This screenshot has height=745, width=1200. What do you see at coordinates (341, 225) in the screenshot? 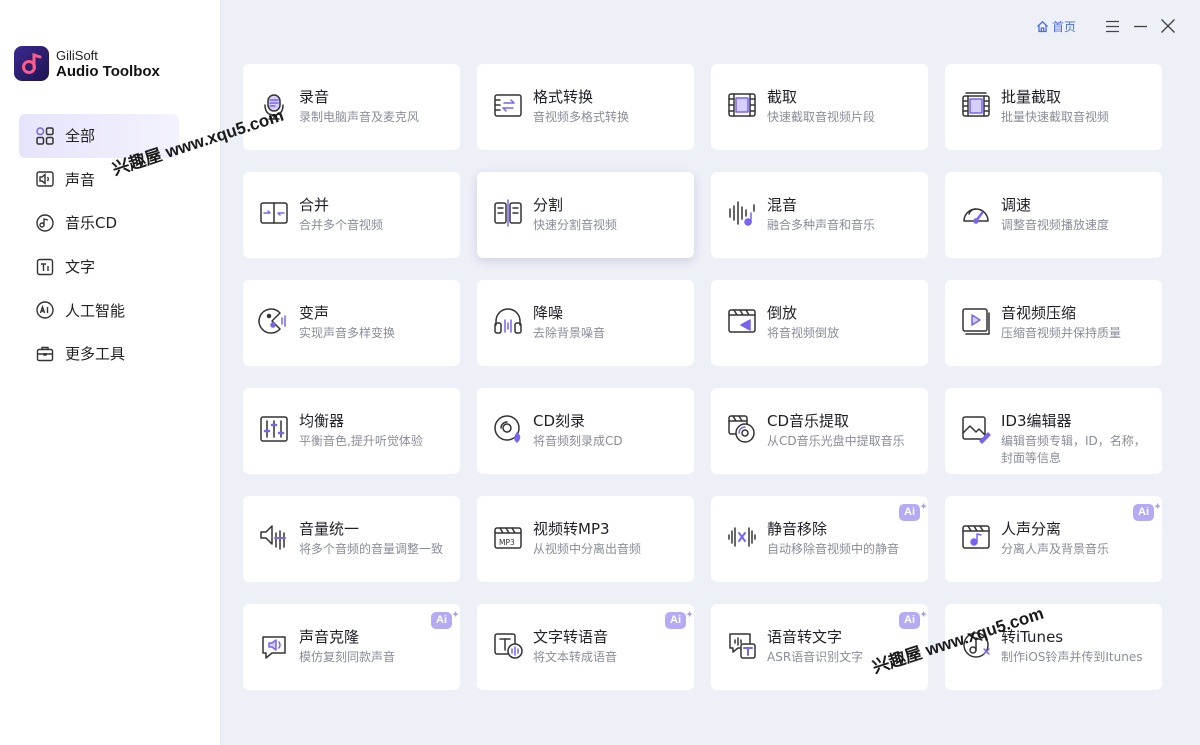
I see `tool-description: 合并多个音视频` at bounding box center [341, 225].